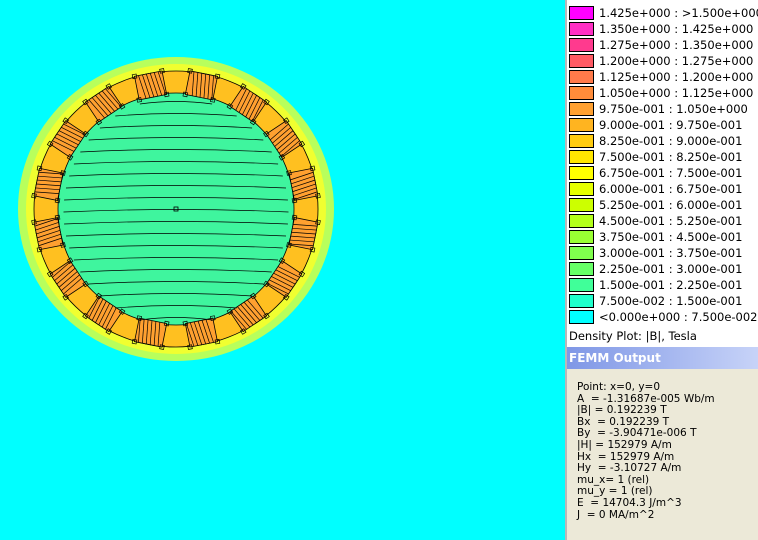 The height and width of the screenshot is (540, 758). Describe the element at coordinates (673, 109) in the screenshot. I see `legend-label: 9.750e-001 : 1.050e+000` at that location.